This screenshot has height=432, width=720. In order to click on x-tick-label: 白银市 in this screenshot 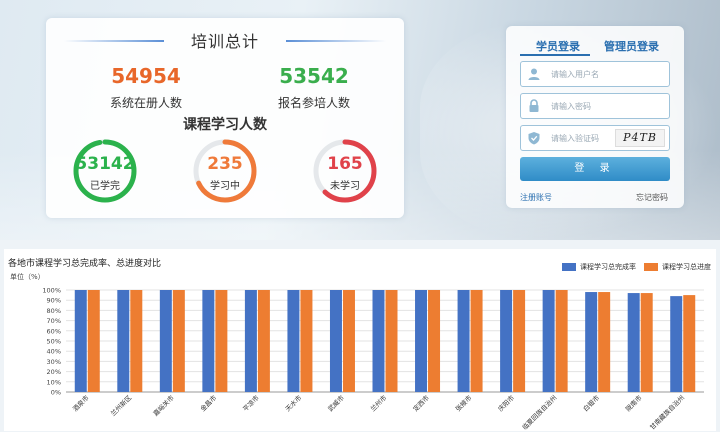, I will do `click(591, 403)`.